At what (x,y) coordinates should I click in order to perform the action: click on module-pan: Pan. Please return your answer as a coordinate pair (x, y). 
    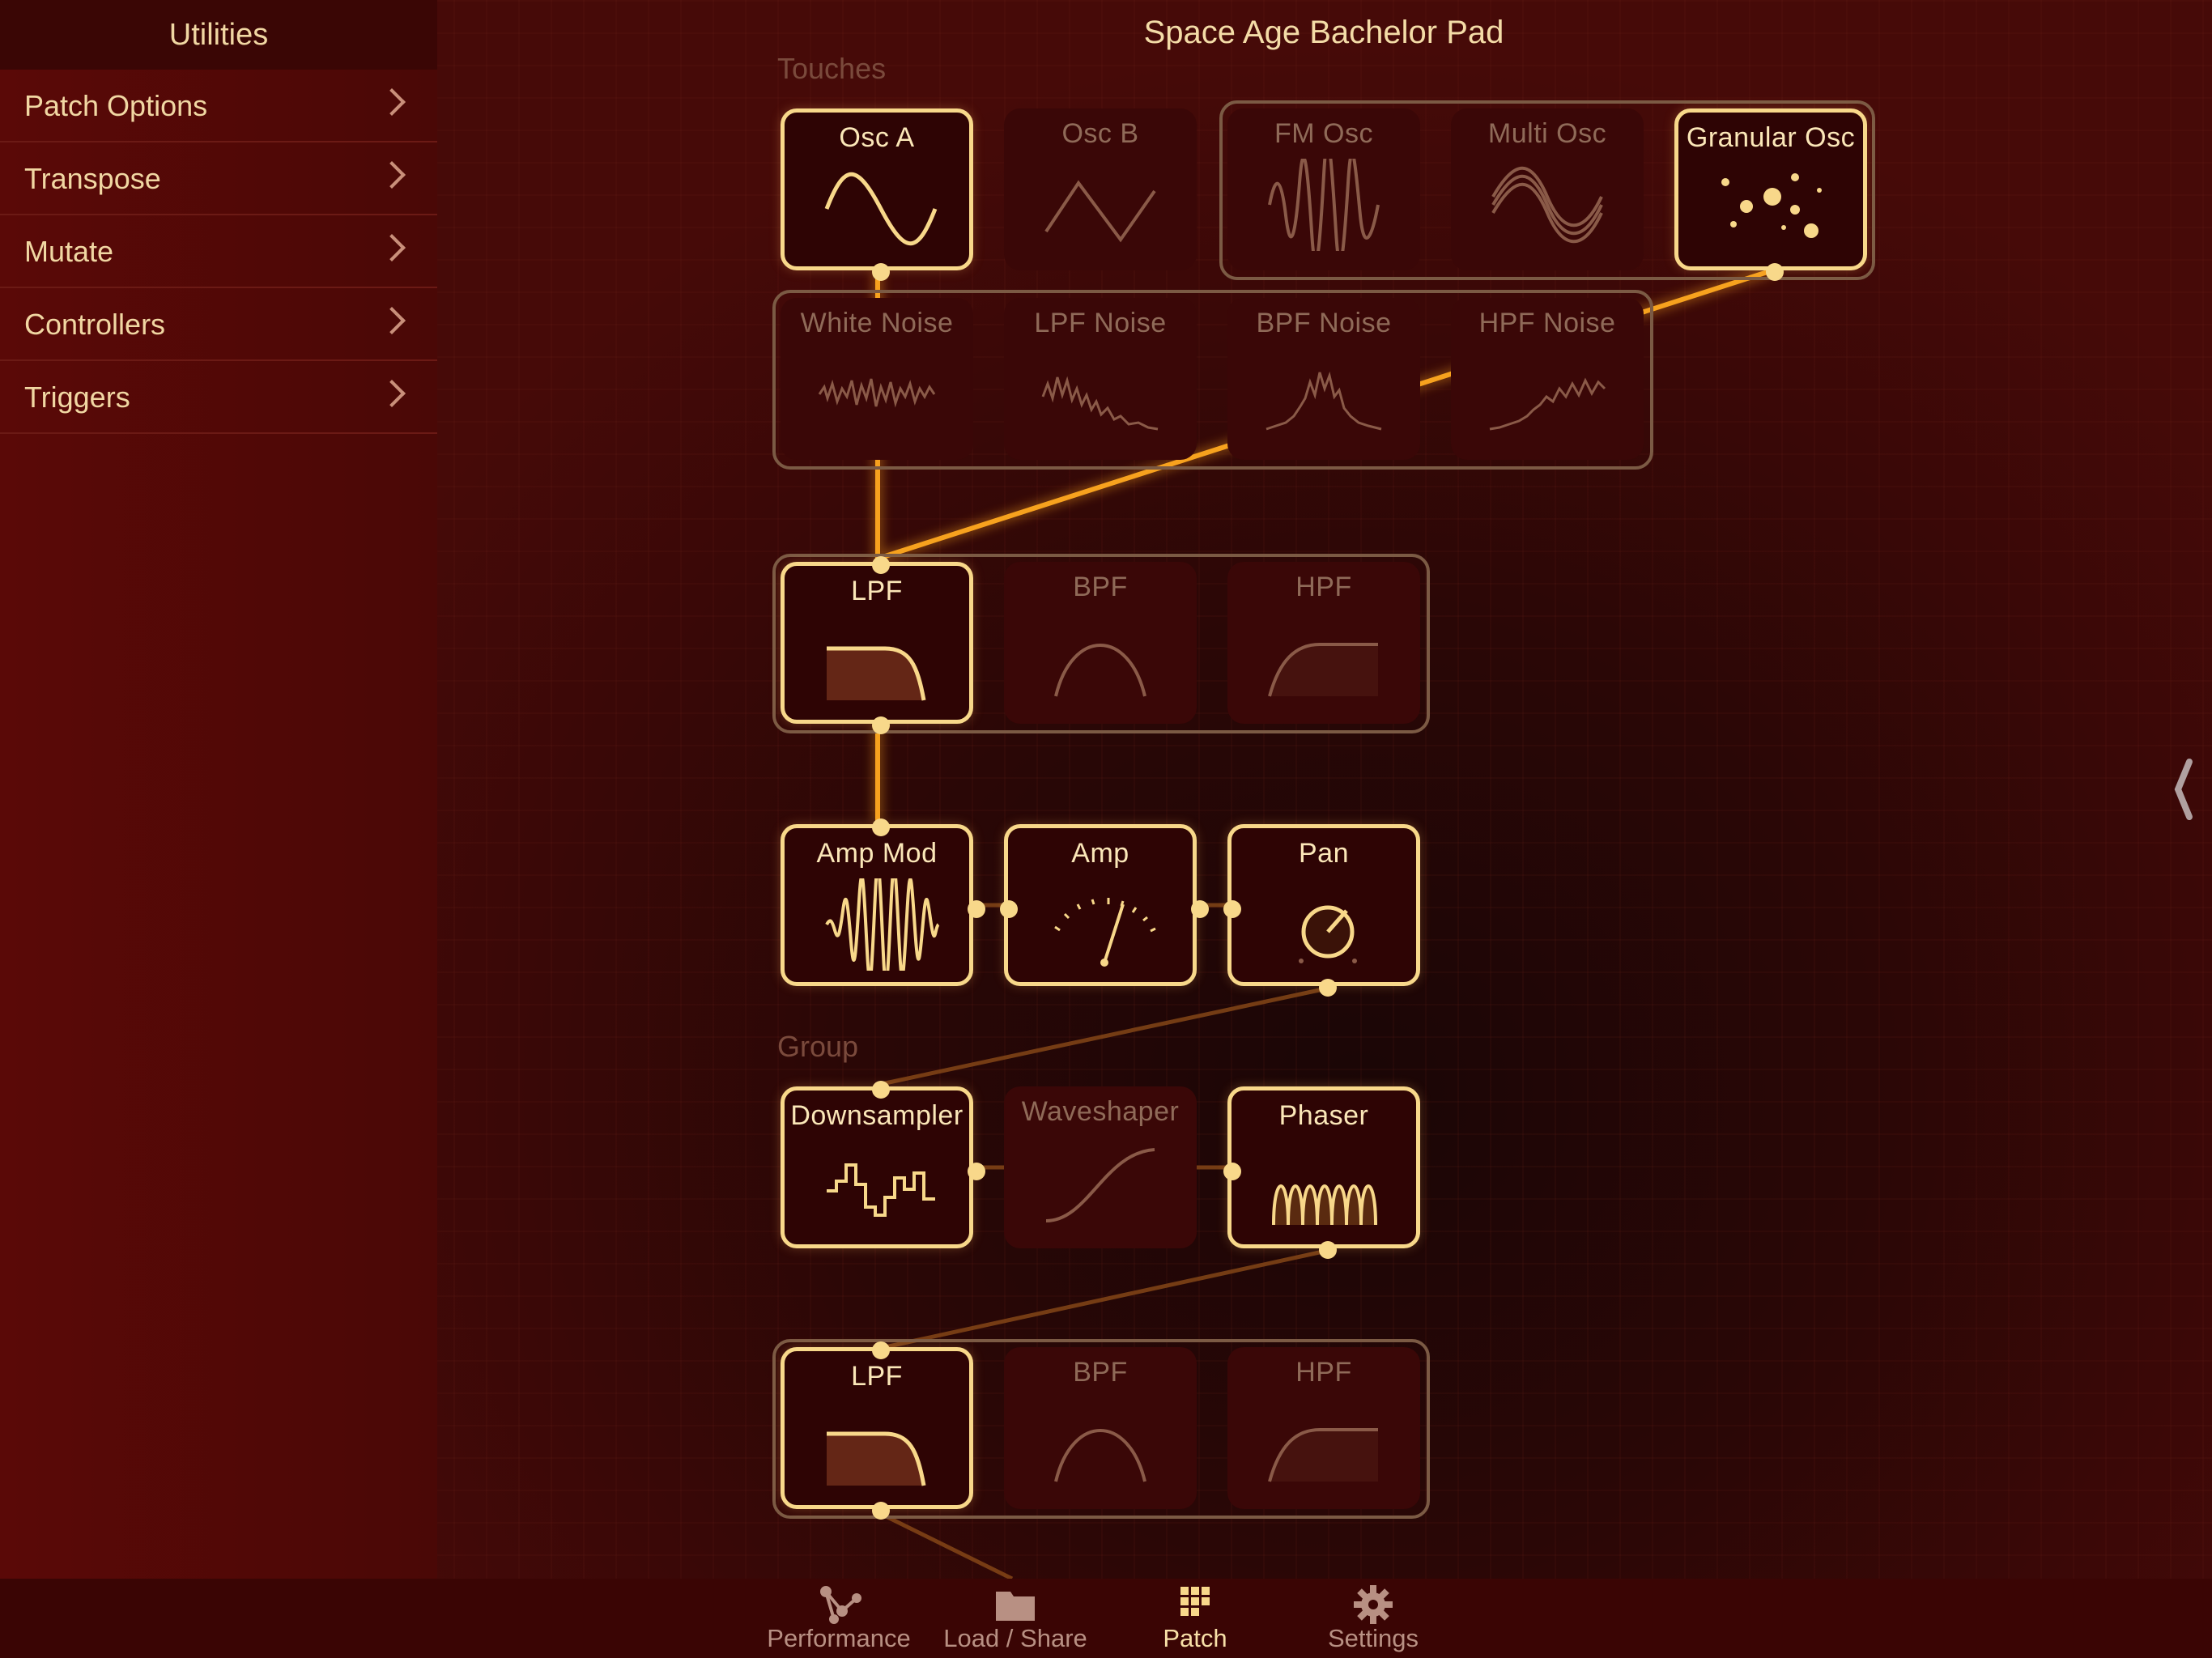
    Looking at the image, I should click on (1322, 910).